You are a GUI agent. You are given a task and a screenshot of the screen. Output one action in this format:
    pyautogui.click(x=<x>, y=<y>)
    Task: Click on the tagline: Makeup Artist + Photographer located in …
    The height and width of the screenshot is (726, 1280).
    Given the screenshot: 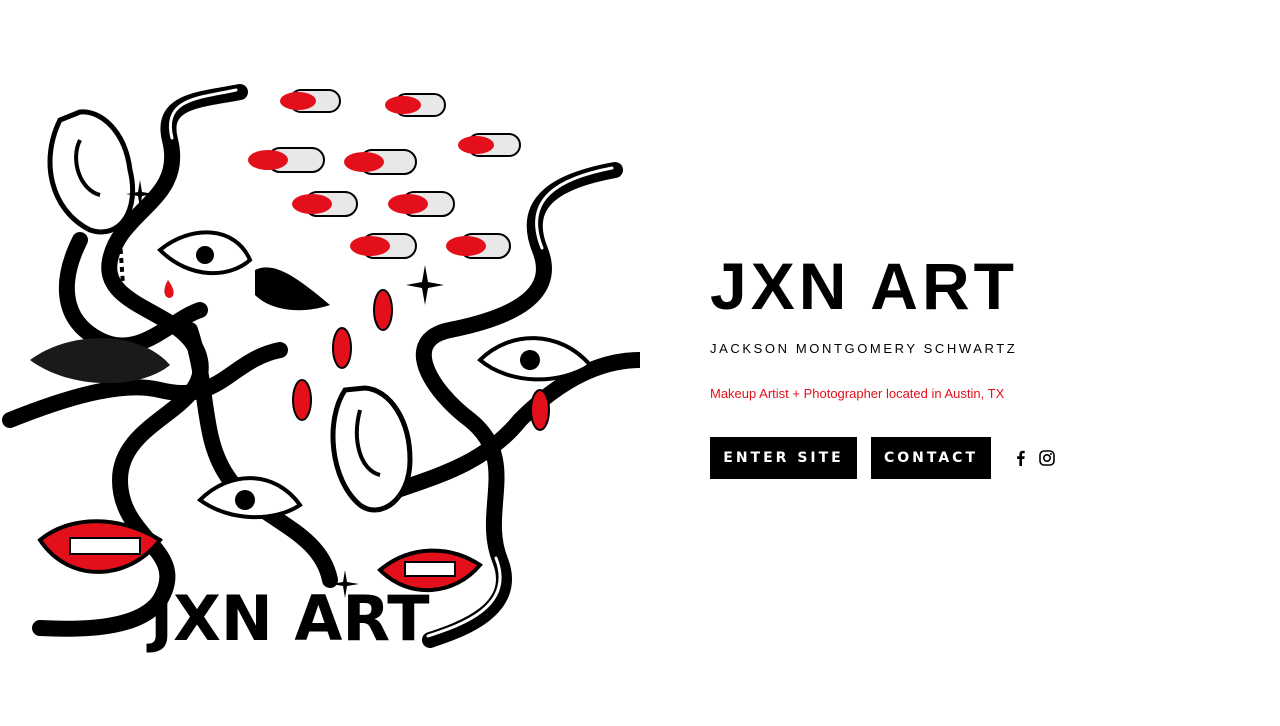 What is the action you would take?
    pyautogui.click(x=857, y=393)
    